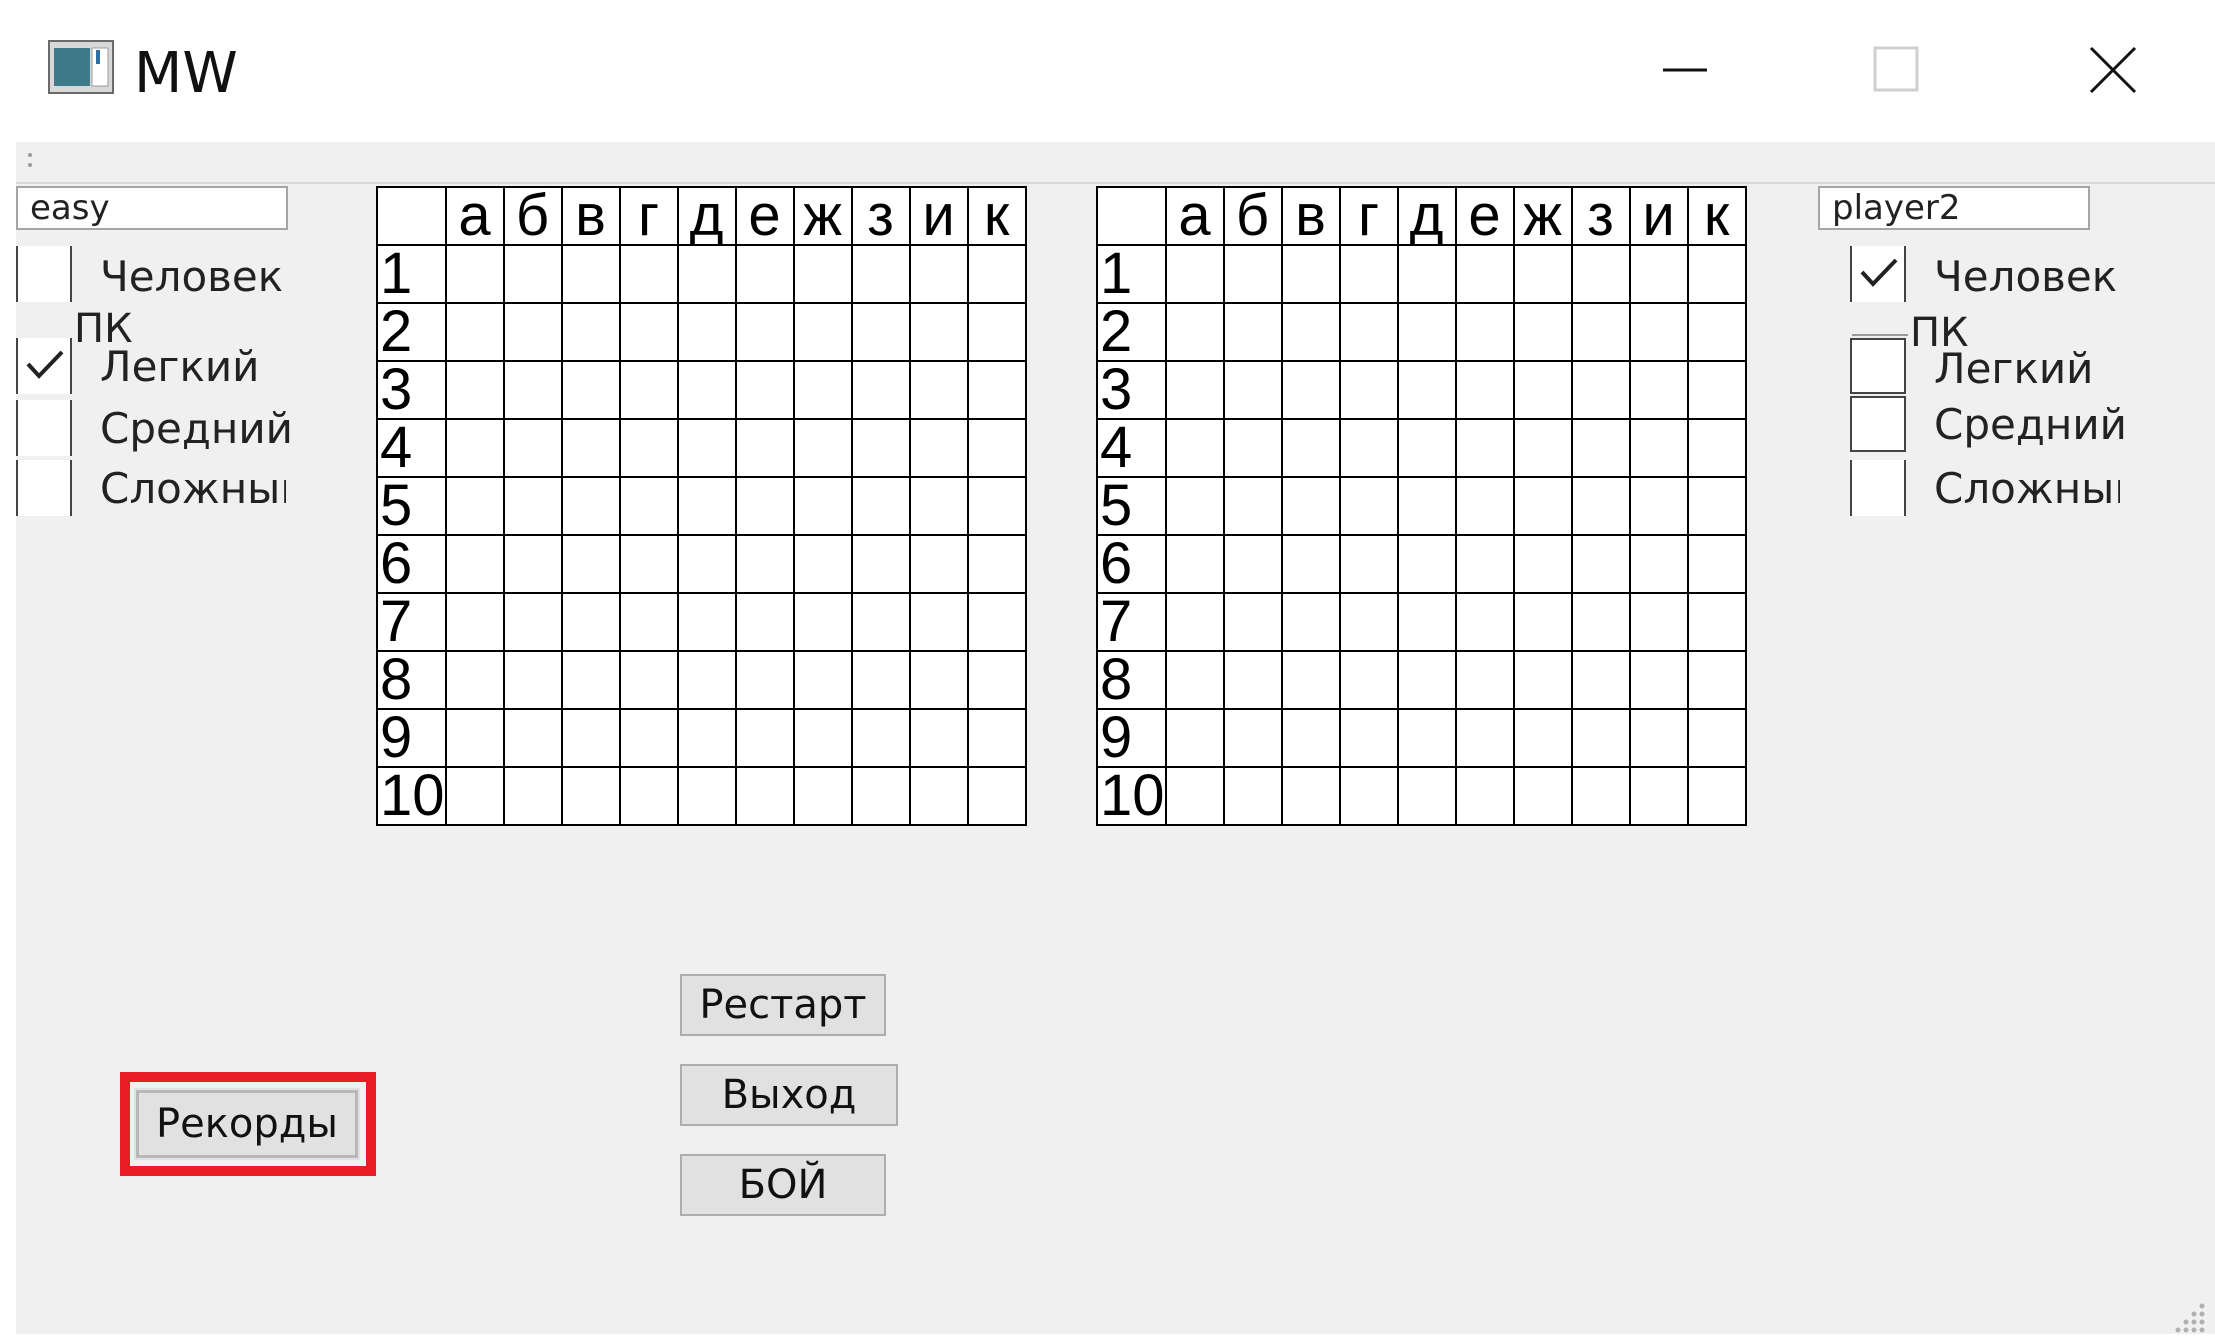 The width and height of the screenshot is (2215, 1342). What do you see at coordinates (2113, 72) in the screenshot?
I see `close-icon` at bounding box center [2113, 72].